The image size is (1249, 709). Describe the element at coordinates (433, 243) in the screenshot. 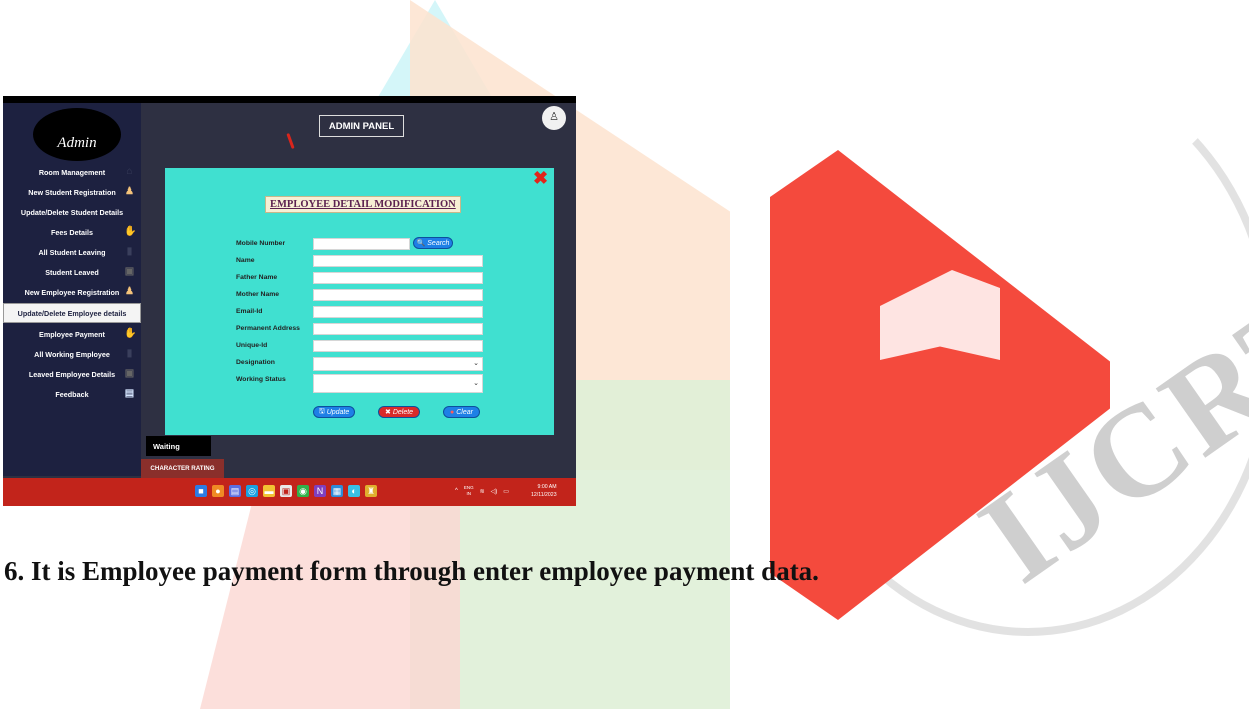

I see `search-button: 🔍 Search` at that location.